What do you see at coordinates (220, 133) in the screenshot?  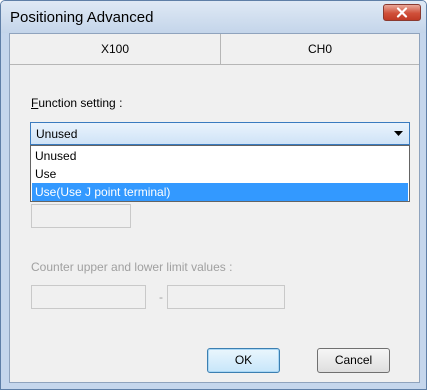 I see `function-setting-select: Unused` at bounding box center [220, 133].